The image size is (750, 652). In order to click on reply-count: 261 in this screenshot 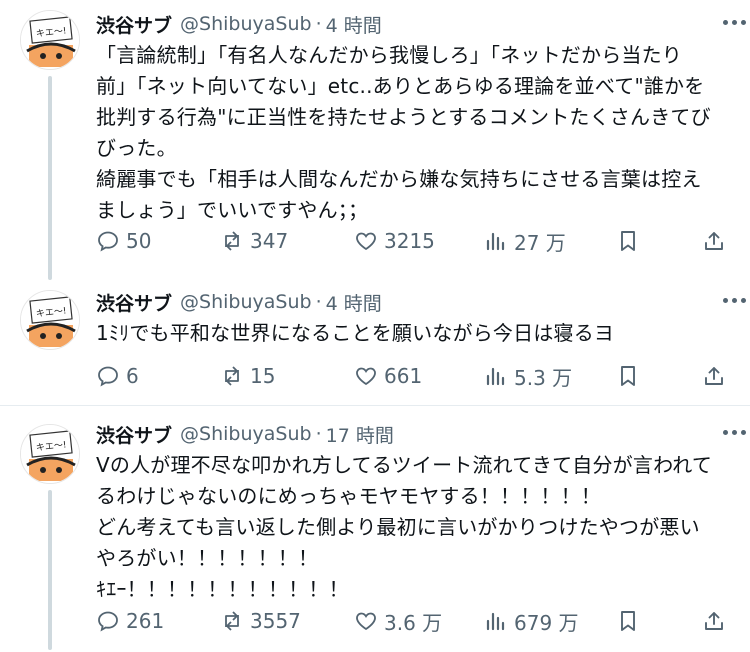, I will do `click(145, 621)`.